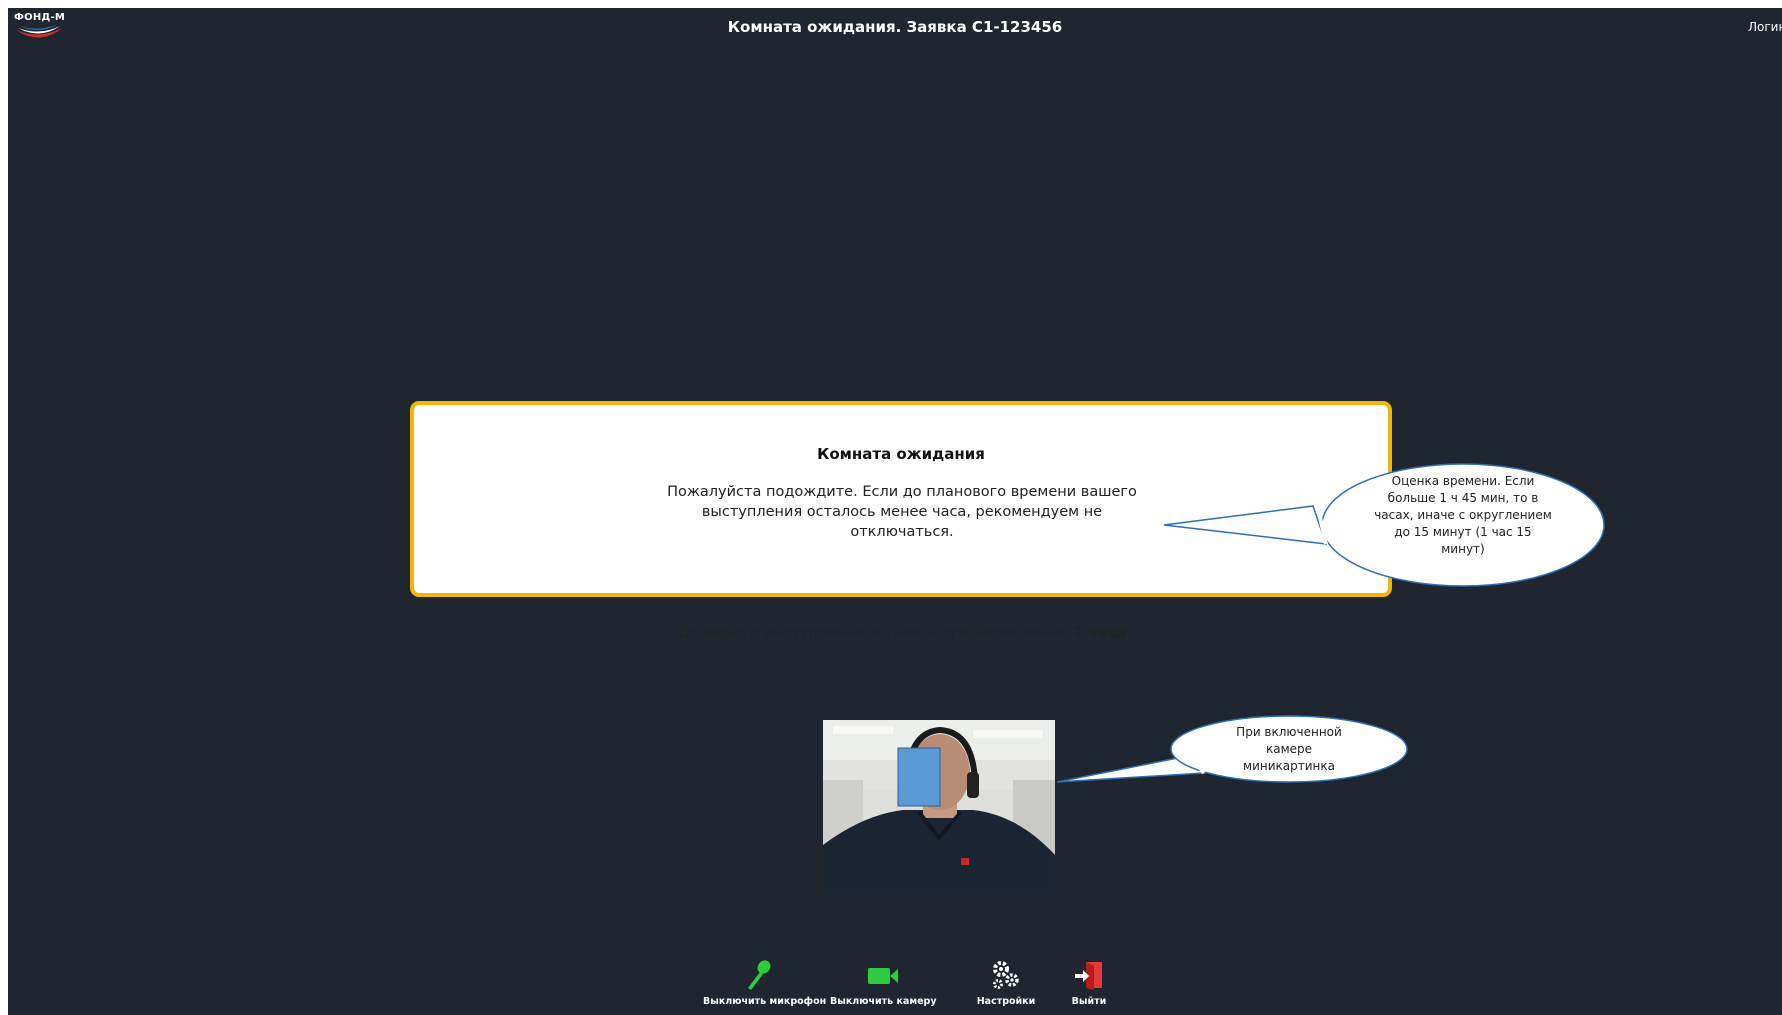 This screenshot has width=1782, height=1015. What do you see at coordinates (1088, 976) in the screenshot?
I see `exit-icon` at bounding box center [1088, 976].